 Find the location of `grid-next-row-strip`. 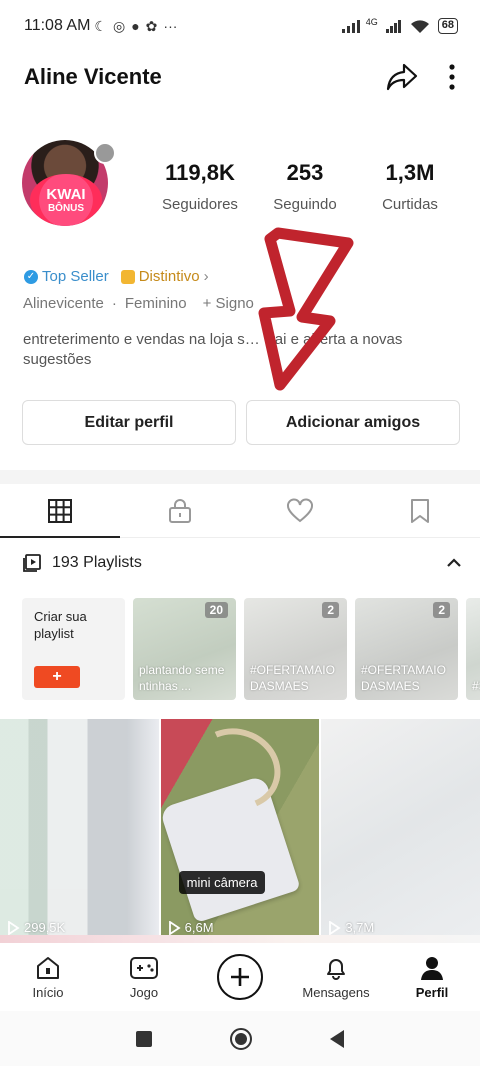

grid-next-row-strip is located at coordinates (240, 939).